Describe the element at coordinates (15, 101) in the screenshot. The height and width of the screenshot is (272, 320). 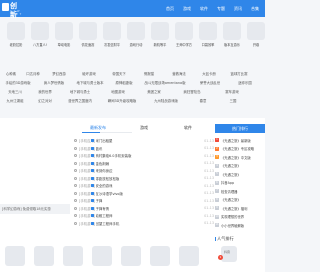
I see `tag-link: 九州江湖组` at that location.